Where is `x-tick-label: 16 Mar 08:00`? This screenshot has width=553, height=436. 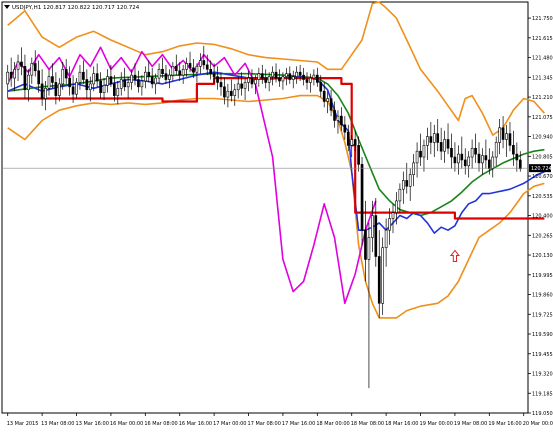
x-tick-label: 16 Mar 08:00 is located at coordinates (160, 424).